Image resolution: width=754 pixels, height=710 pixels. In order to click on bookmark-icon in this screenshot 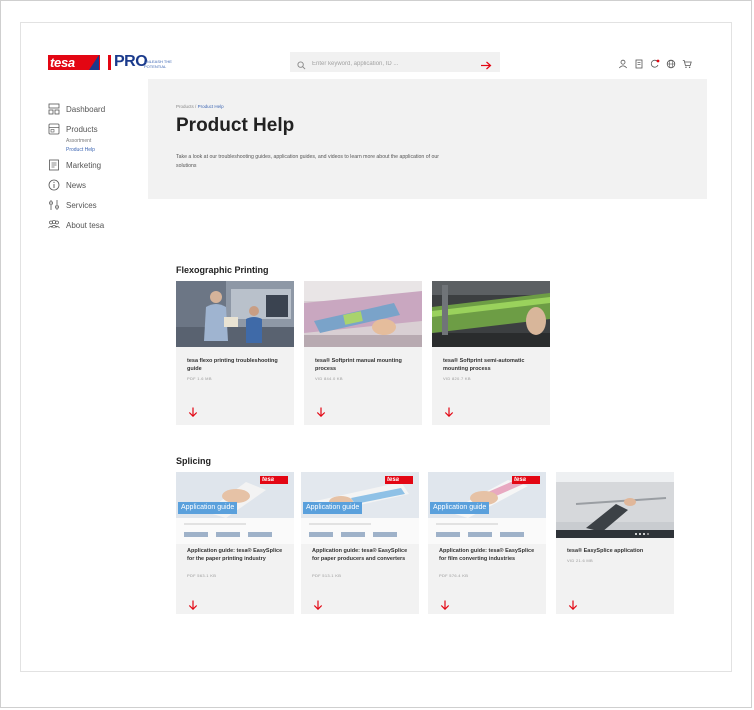, I will do `click(639, 62)`.